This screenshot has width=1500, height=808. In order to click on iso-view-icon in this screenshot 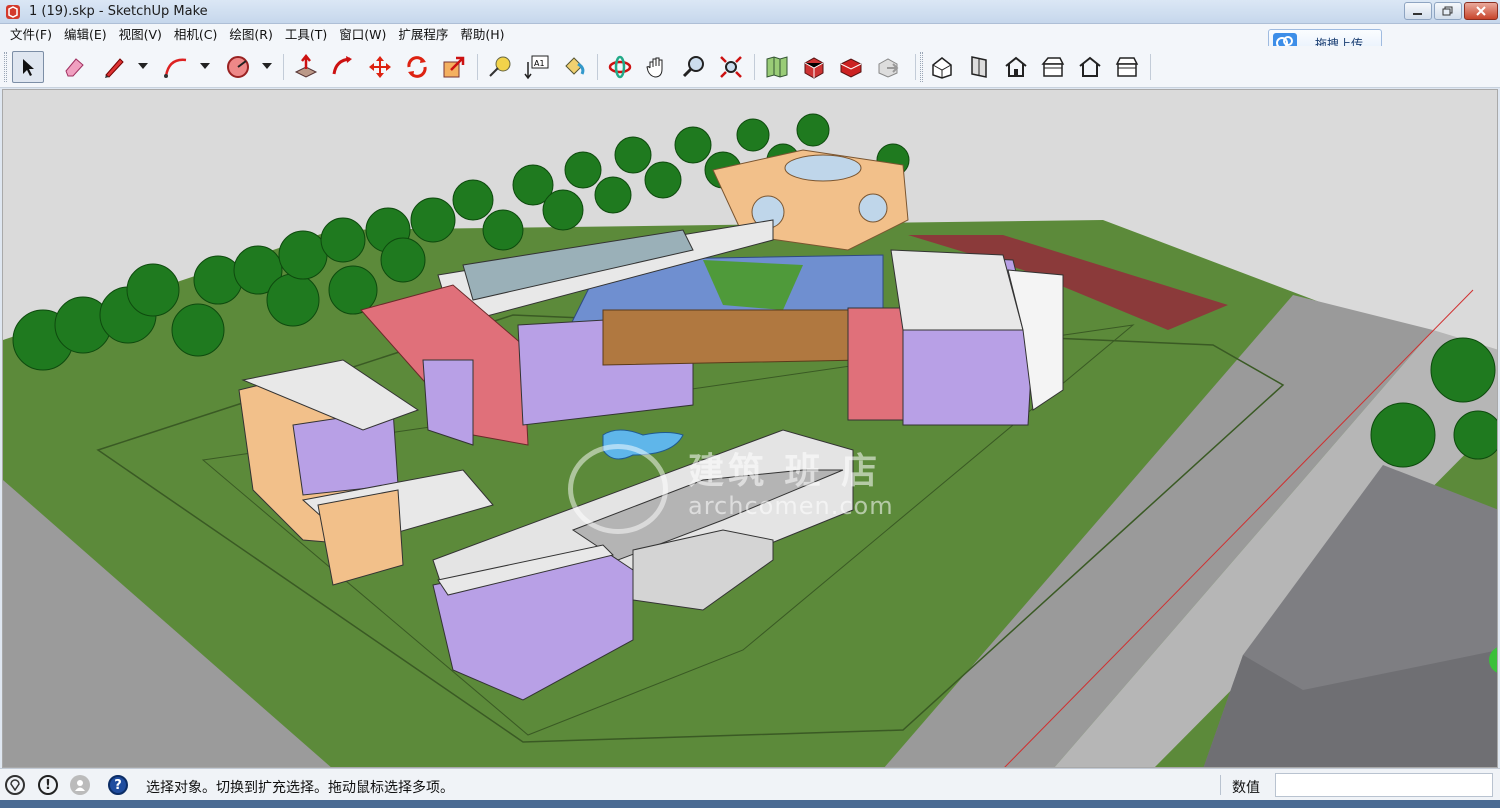, I will do `click(942, 68)`.